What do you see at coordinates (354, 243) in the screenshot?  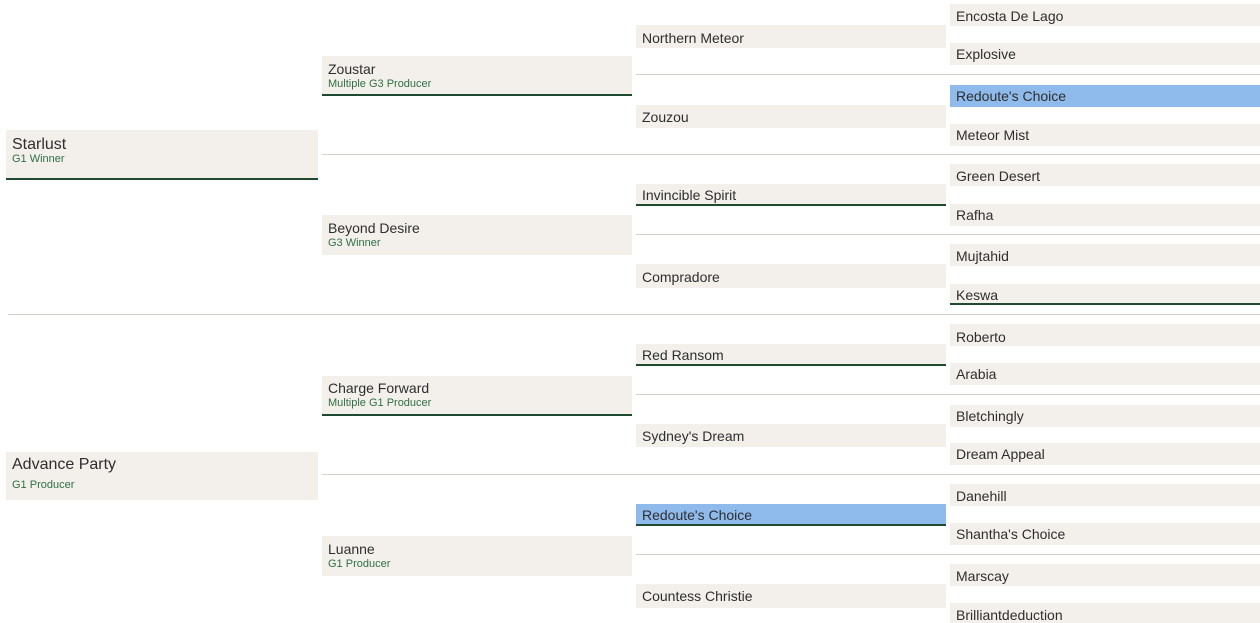 I see `race-record: G3 Winner` at bounding box center [354, 243].